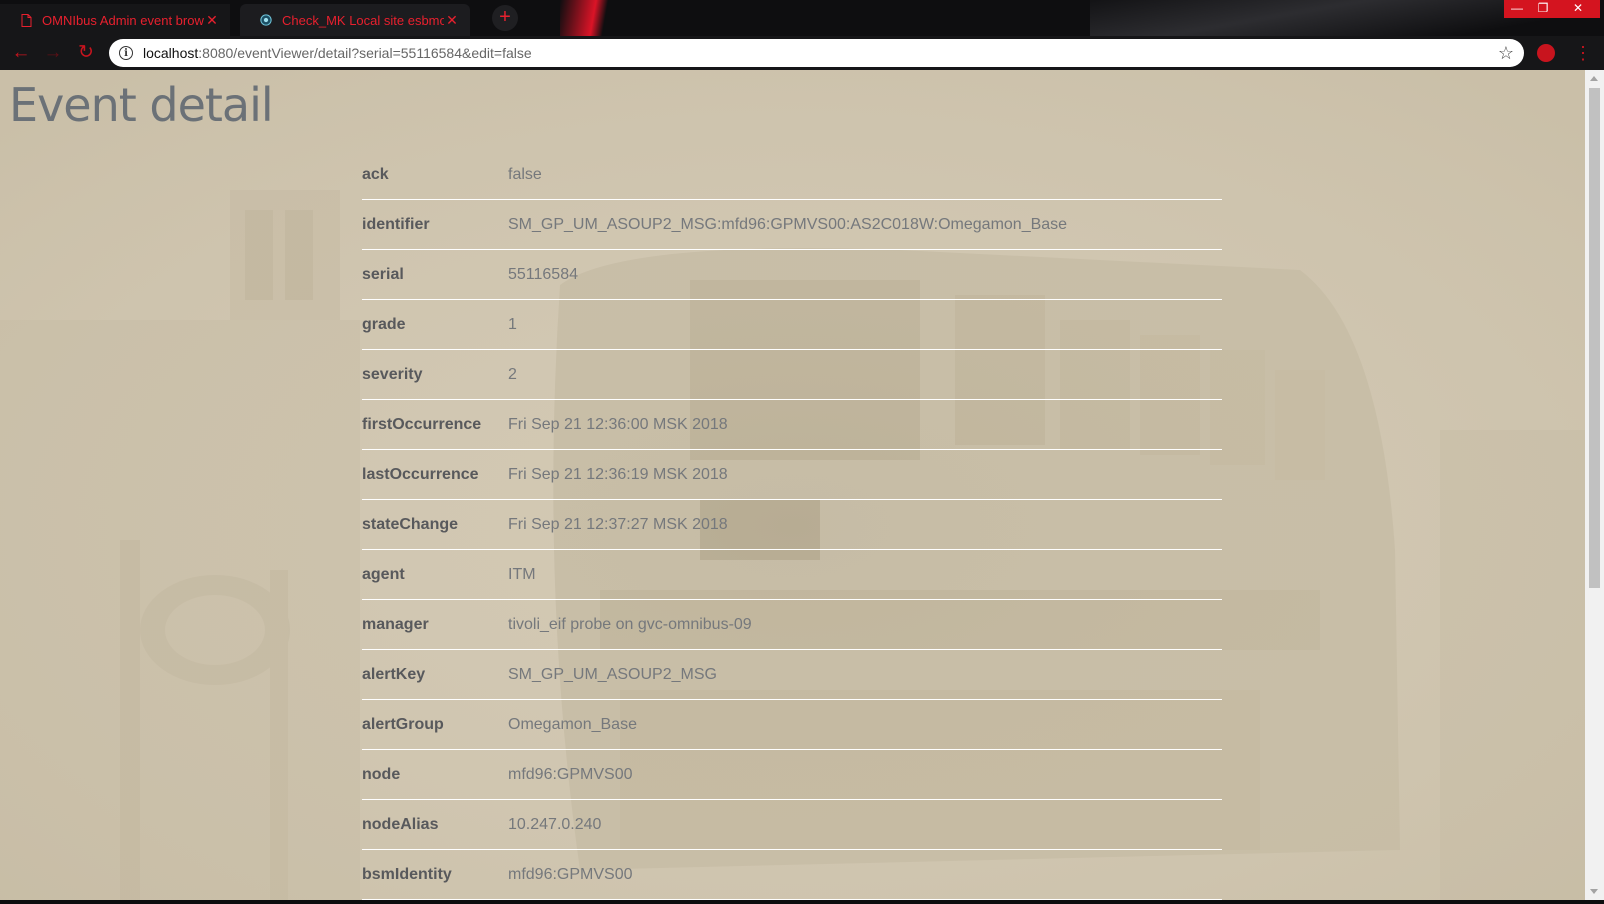 Image resolution: width=1604 pixels, height=904 pixels. What do you see at coordinates (1517, 9) in the screenshot?
I see `minimize-window-icon: —` at bounding box center [1517, 9].